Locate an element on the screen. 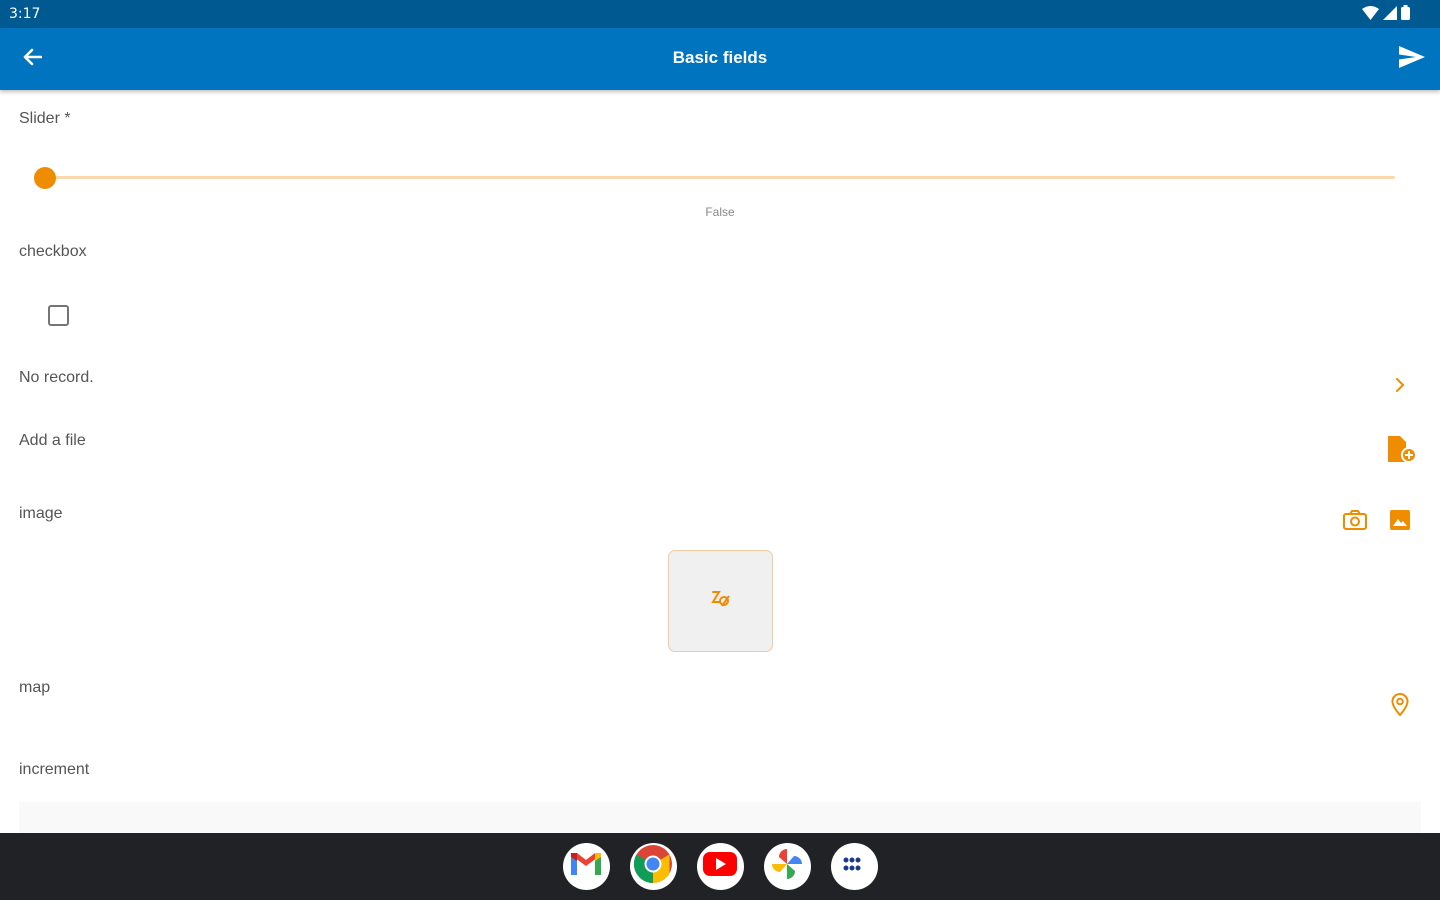  send-button is located at coordinates (1412, 59).